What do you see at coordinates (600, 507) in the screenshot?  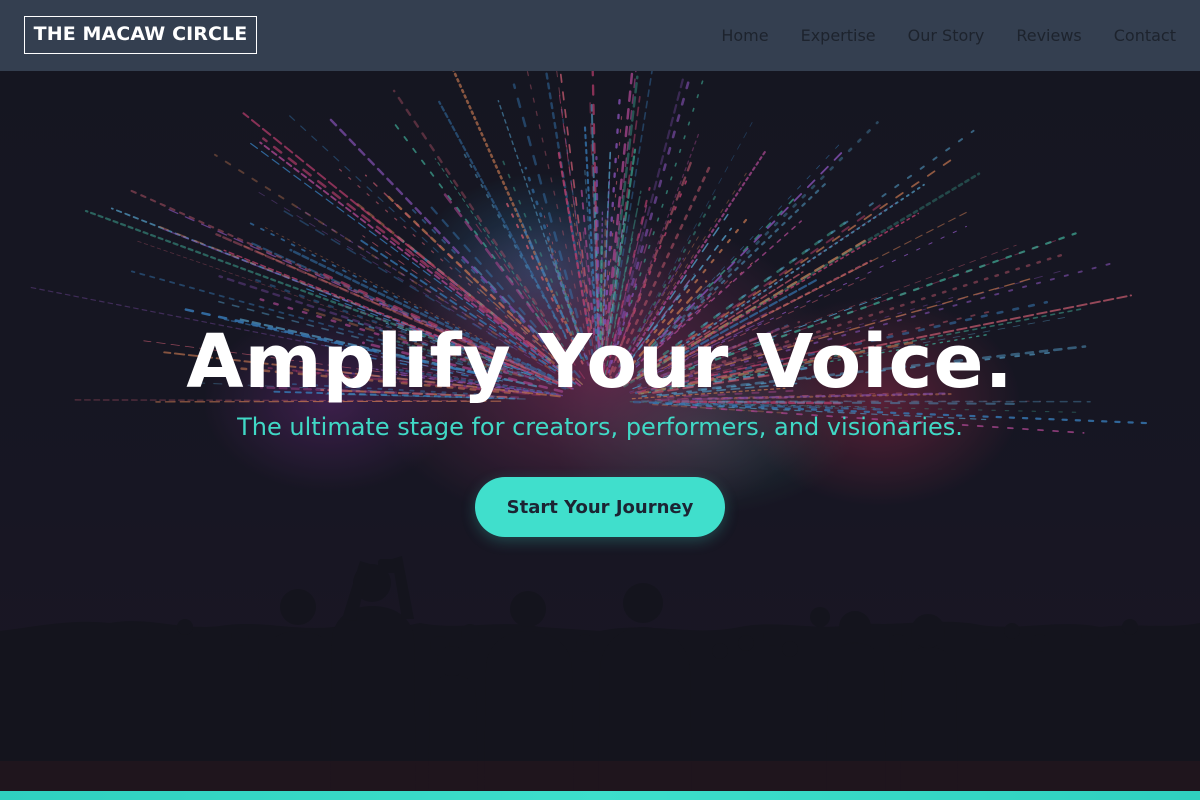 I see `start-journey-button: Start Your Journey` at bounding box center [600, 507].